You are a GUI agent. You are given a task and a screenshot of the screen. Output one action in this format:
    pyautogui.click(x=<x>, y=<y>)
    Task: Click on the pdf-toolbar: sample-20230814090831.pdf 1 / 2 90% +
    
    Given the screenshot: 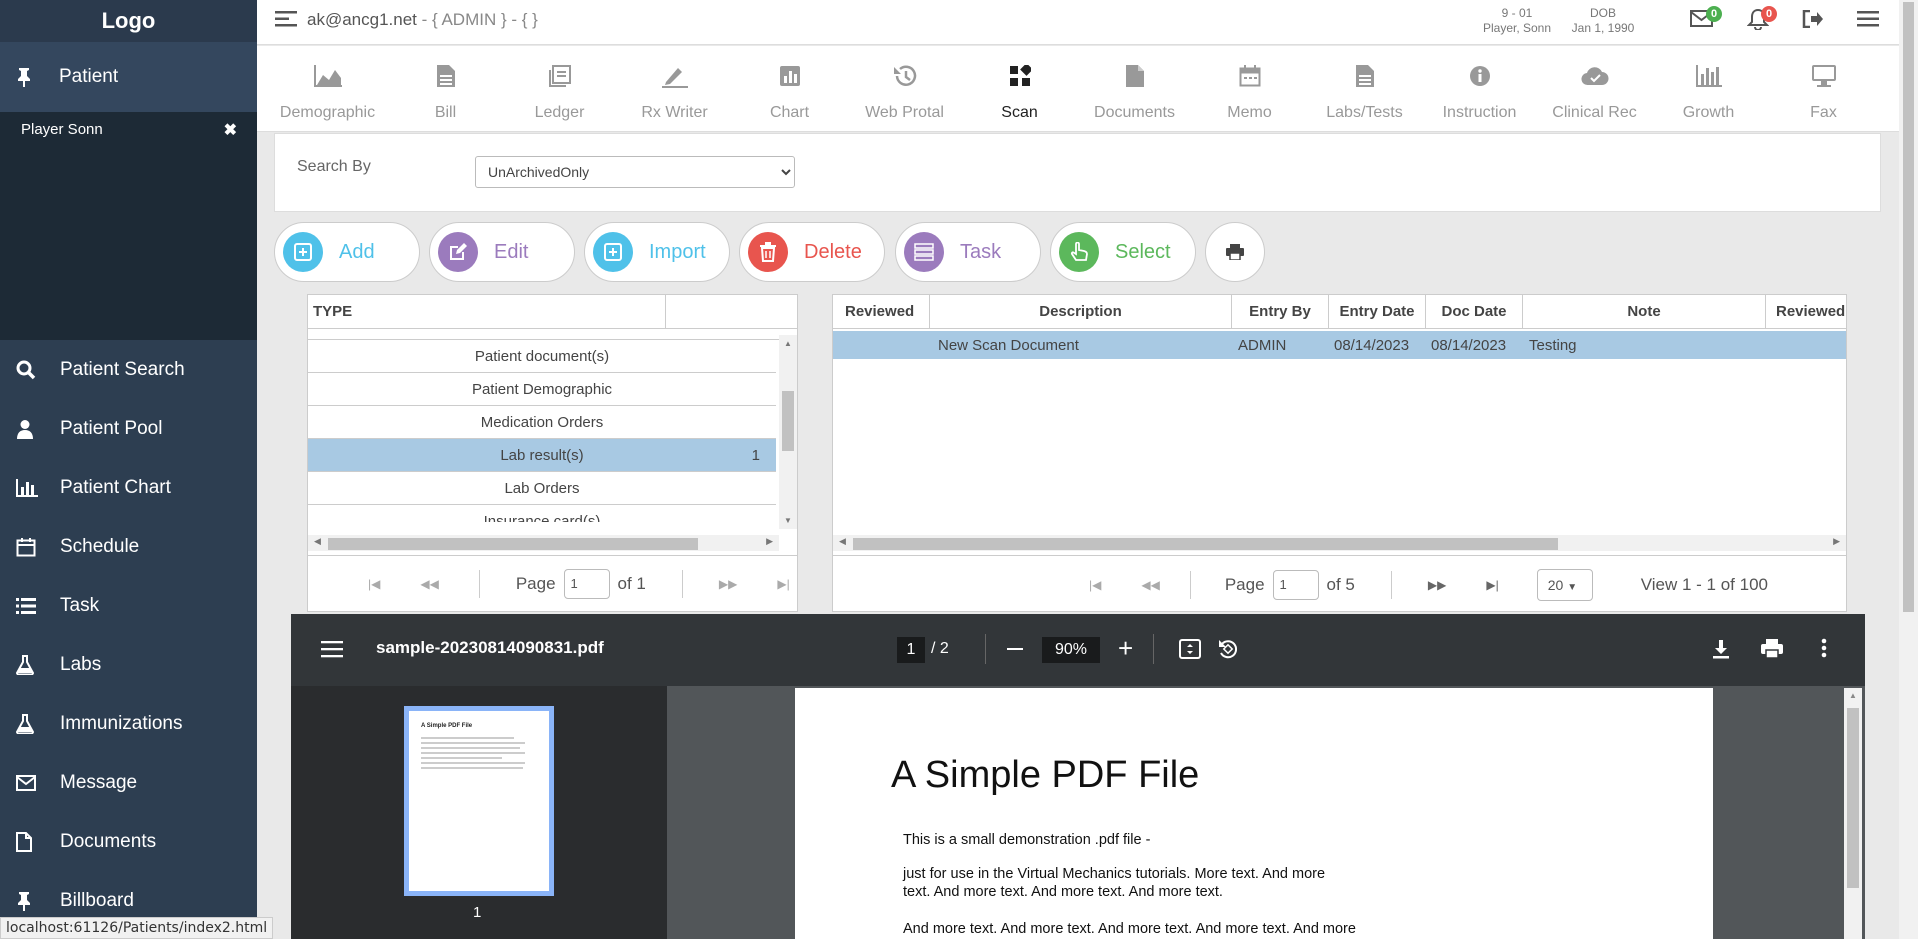 What is the action you would take?
    pyautogui.click(x=1078, y=650)
    